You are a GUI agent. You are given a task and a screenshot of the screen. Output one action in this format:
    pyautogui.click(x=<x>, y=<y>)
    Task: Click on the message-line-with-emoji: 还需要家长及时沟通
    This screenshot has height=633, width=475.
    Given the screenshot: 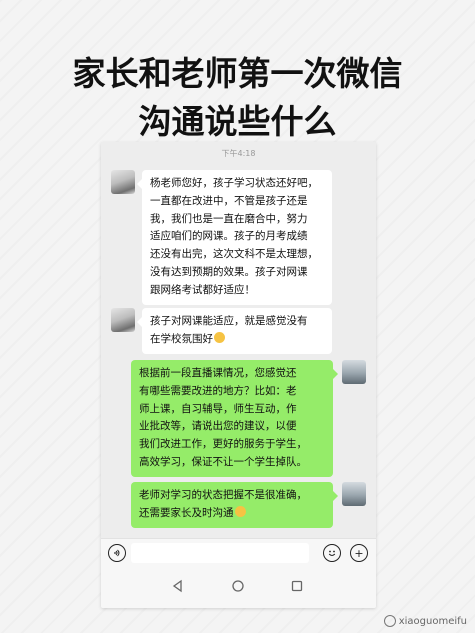 What is the action you would take?
    pyautogui.click(x=232, y=514)
    